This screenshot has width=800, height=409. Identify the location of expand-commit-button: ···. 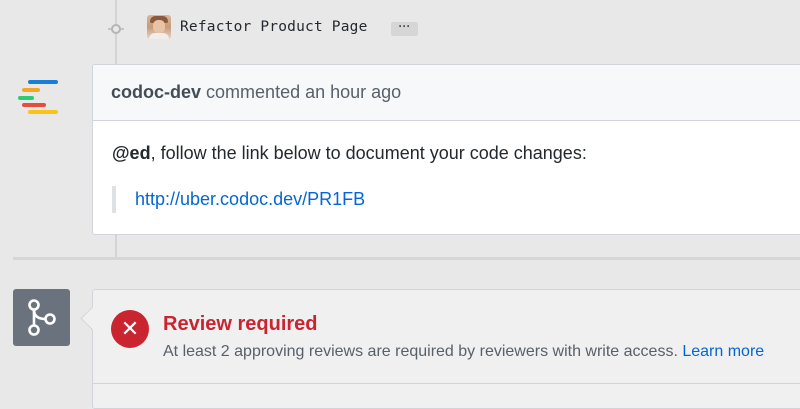
(404, 28).